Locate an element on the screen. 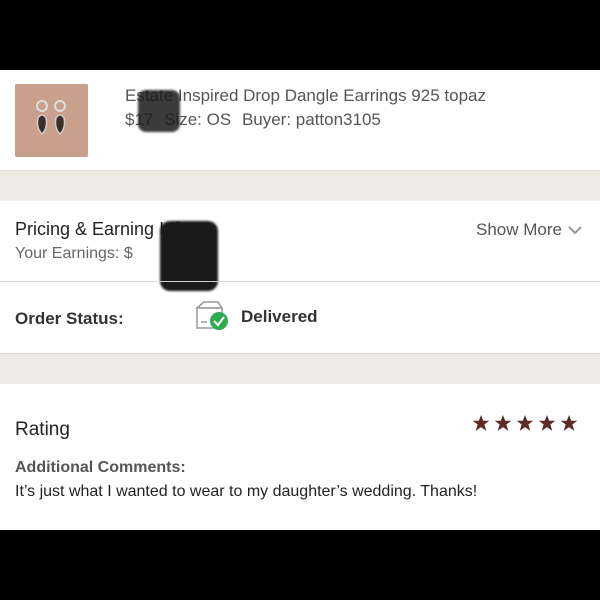 The width and height of the screenshot is (600, 600). product-thumbnail is located at coordinates (51, 120).